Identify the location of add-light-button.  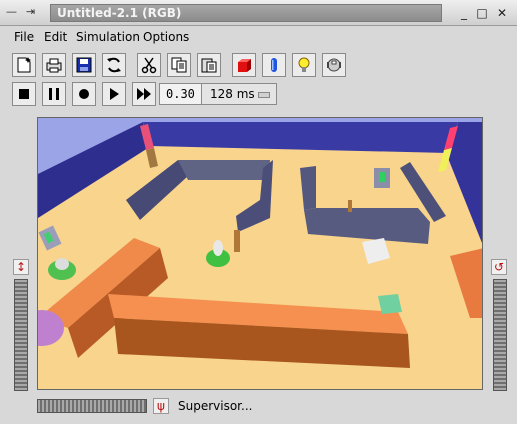
(304, 65).